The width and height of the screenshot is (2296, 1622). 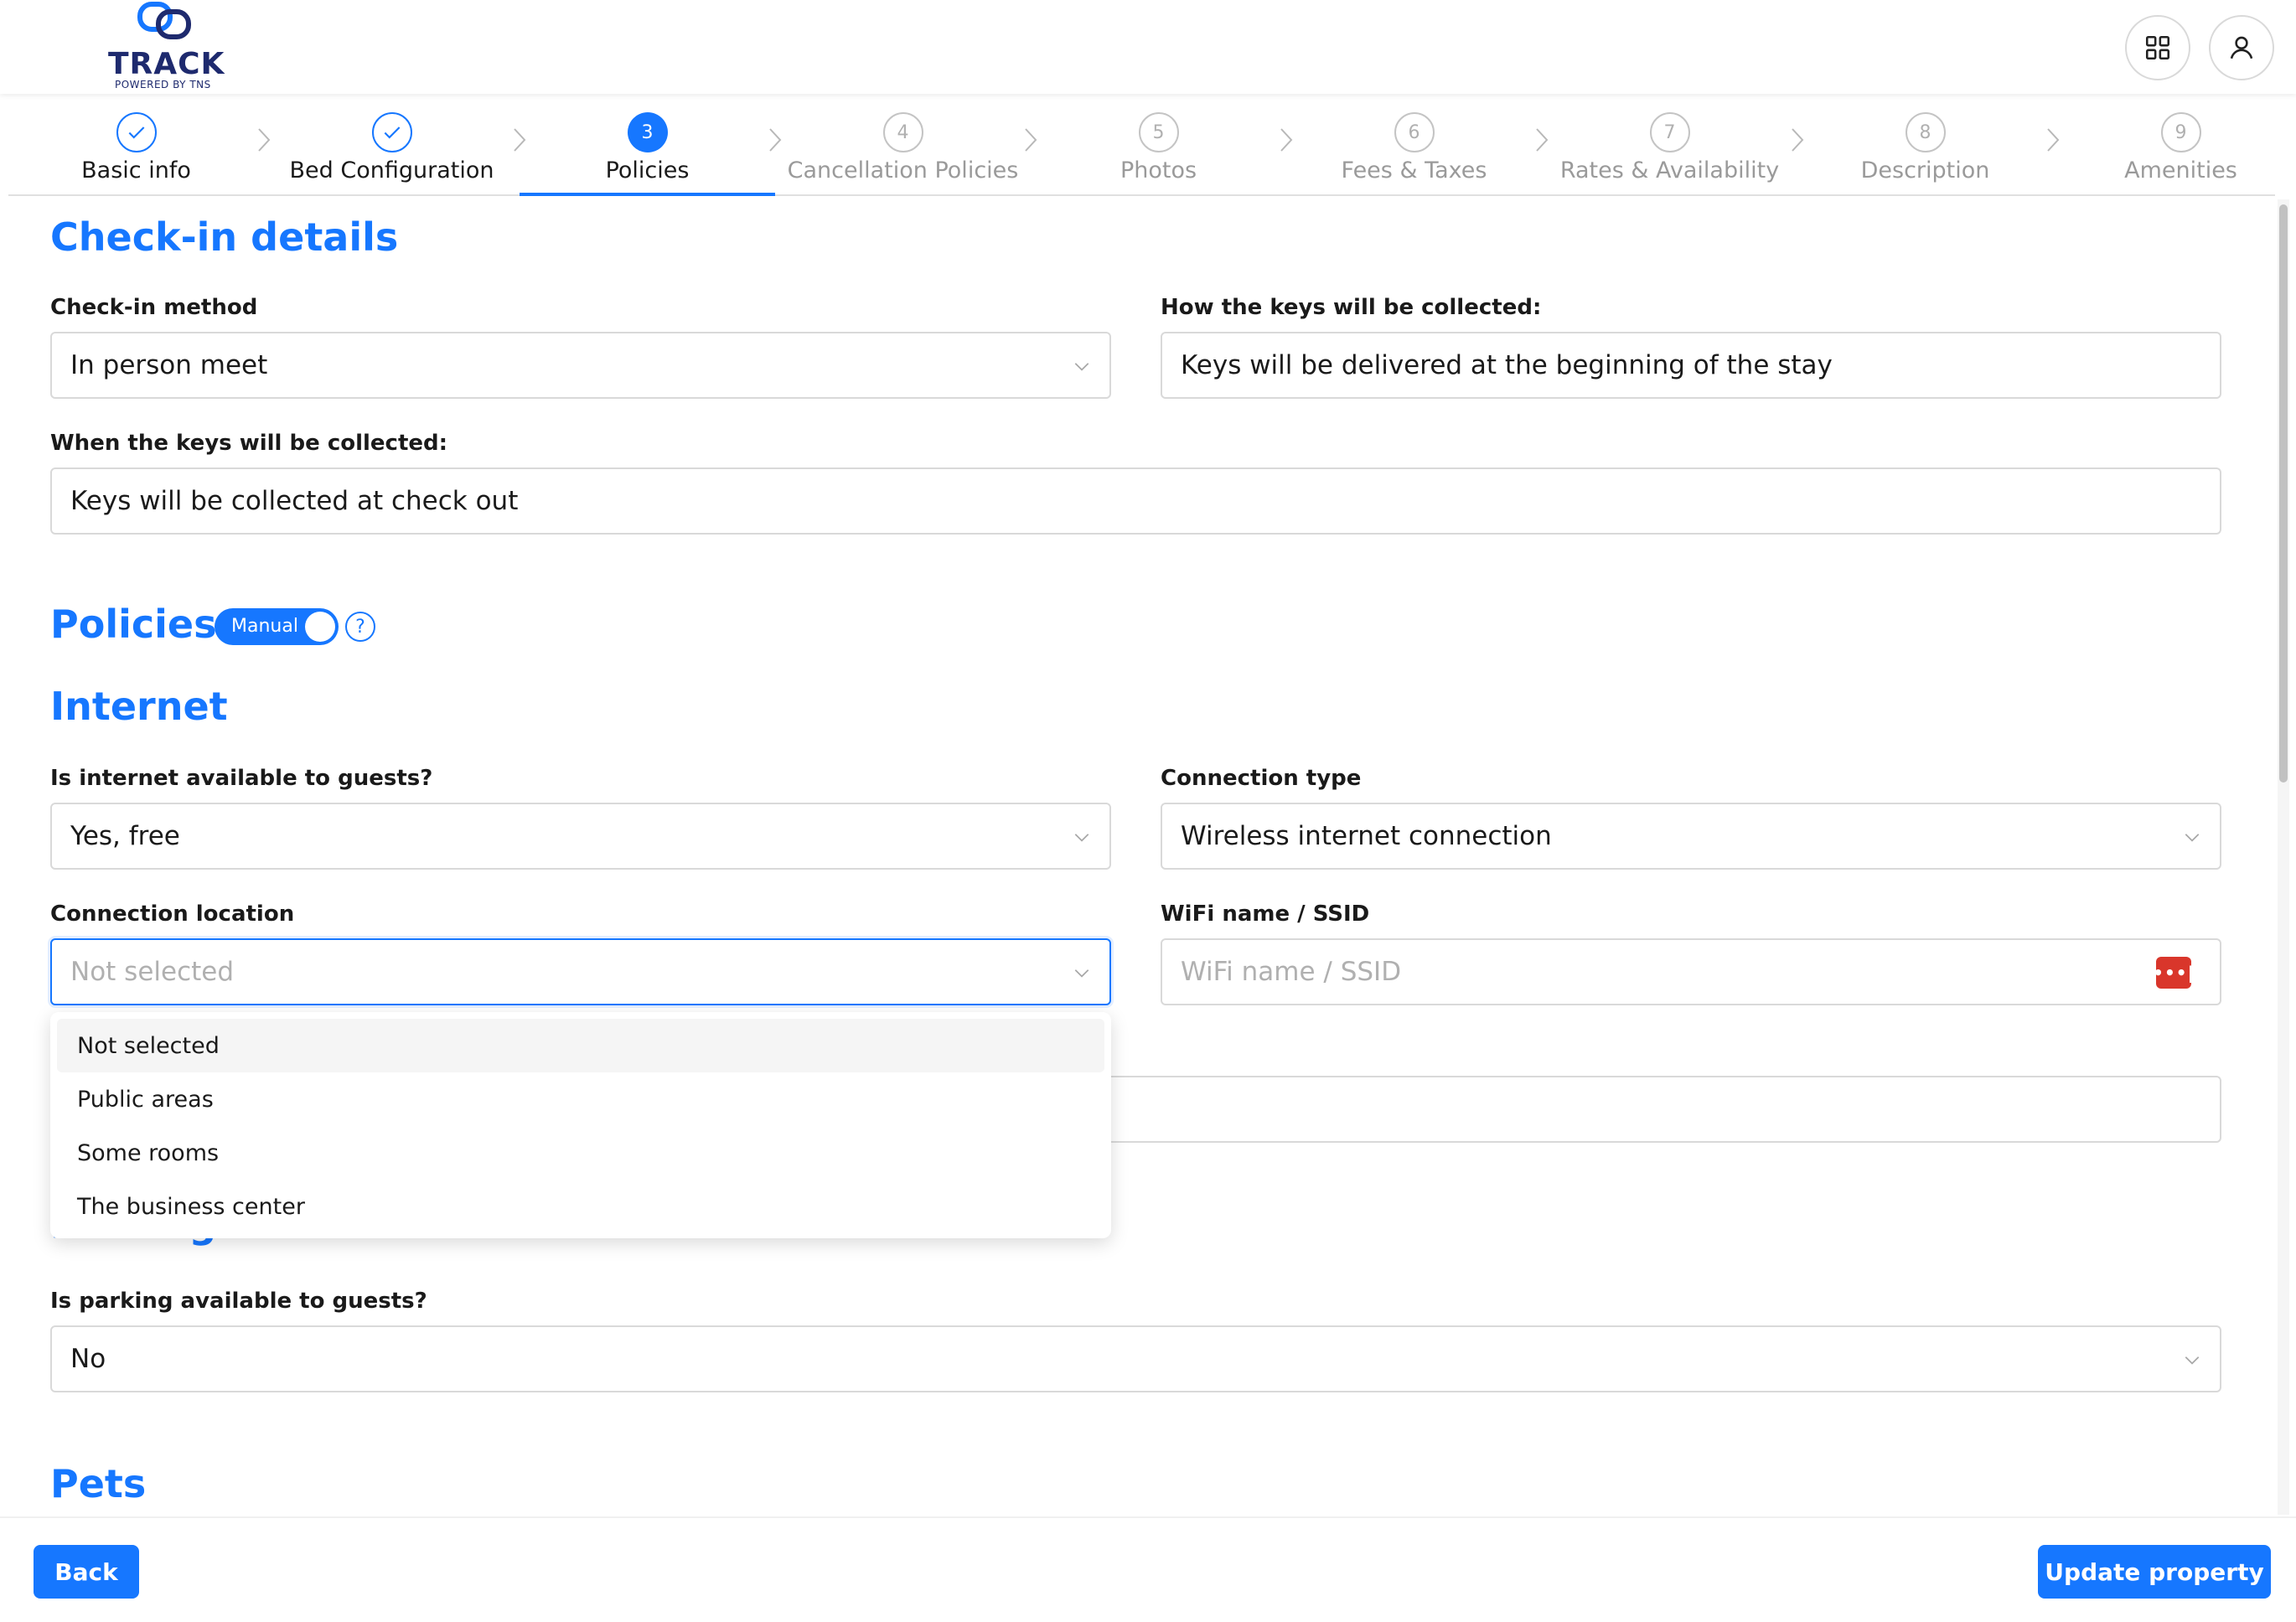 I want to click on update-property-button: Update property, so click(x=2154, y=1572).